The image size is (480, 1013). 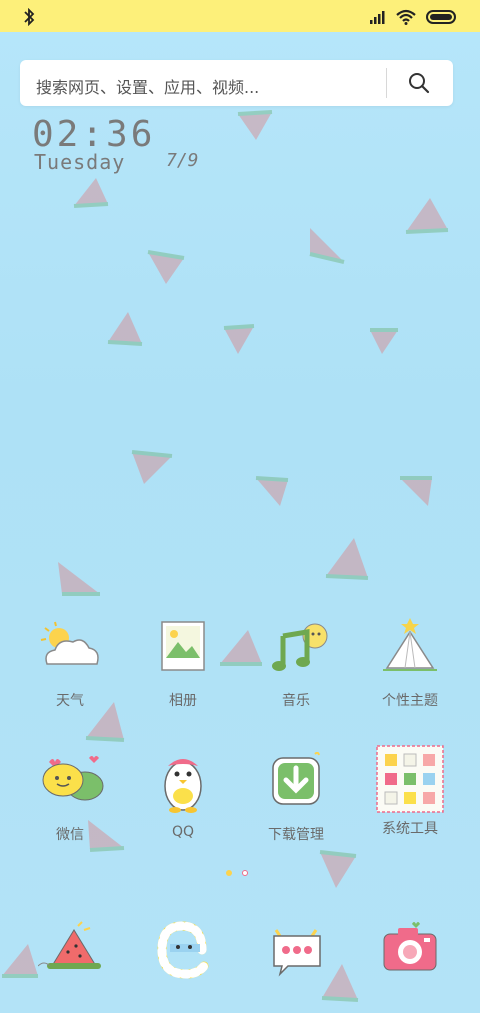 I want to click on page-dot-active, so click(x=245, y=873).